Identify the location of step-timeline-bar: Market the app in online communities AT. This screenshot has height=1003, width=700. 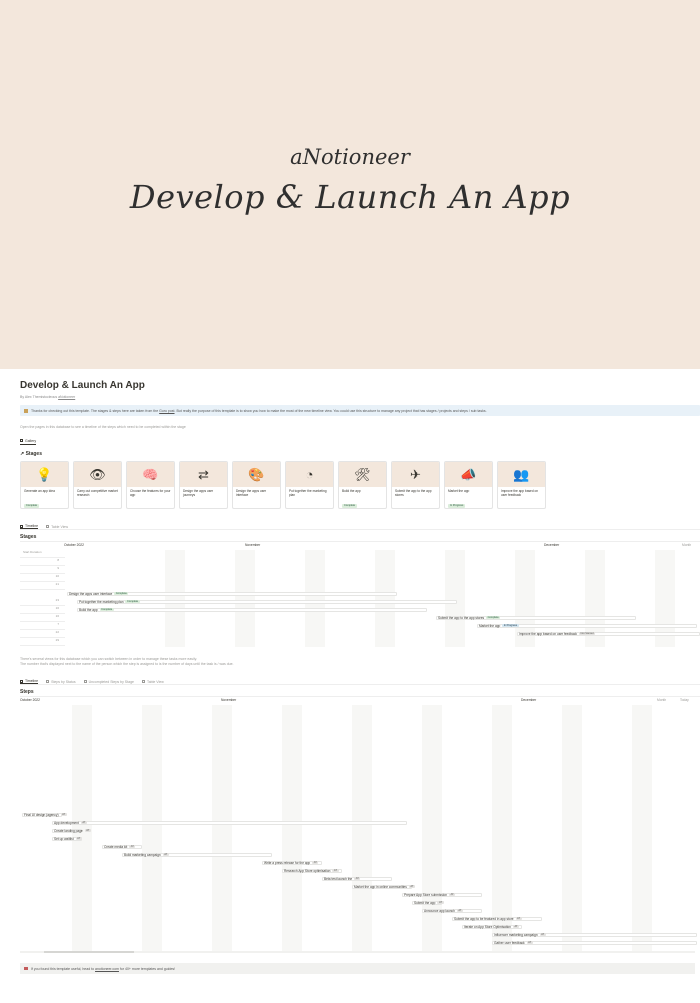
(383, 886).